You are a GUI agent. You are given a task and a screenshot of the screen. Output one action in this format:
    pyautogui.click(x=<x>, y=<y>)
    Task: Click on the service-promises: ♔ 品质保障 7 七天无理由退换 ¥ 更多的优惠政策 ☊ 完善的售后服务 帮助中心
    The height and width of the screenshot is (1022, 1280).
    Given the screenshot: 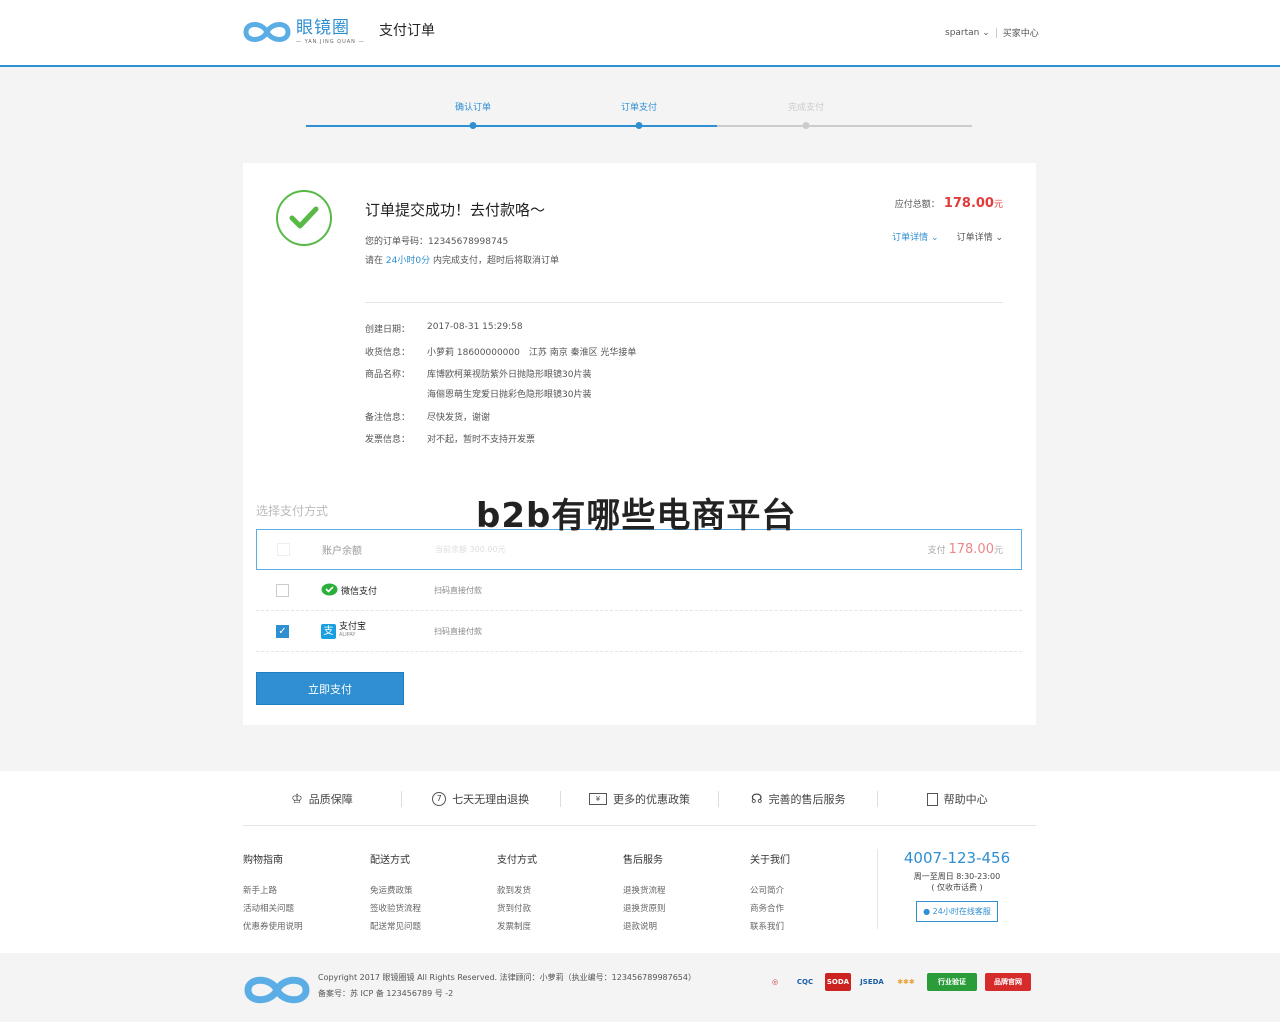 What is the action you would take?
    pyautogui.click(x=639, y=799)
    